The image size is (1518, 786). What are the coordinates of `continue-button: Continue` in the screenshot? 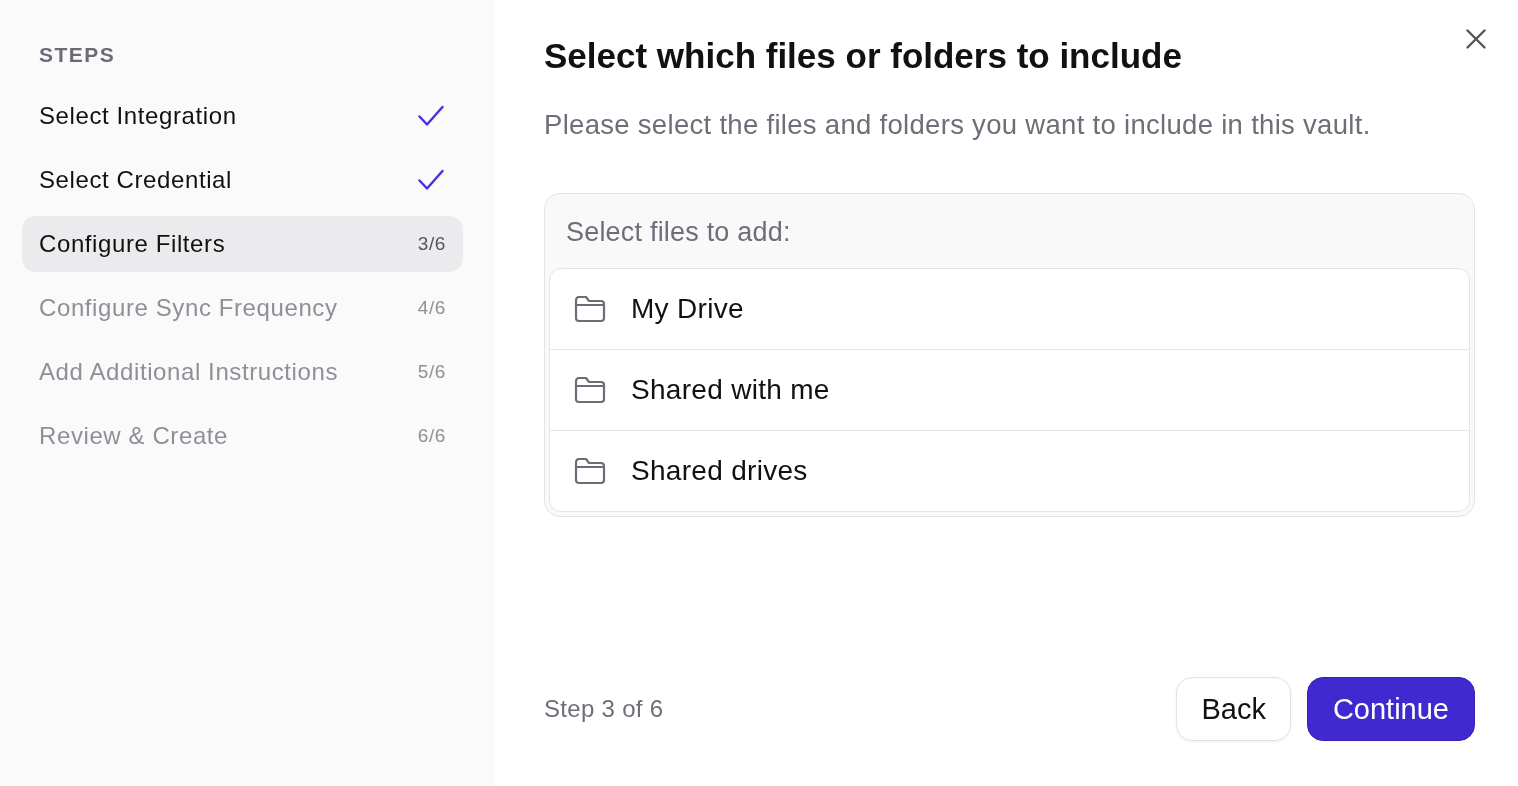 It's located at (1390, 709).